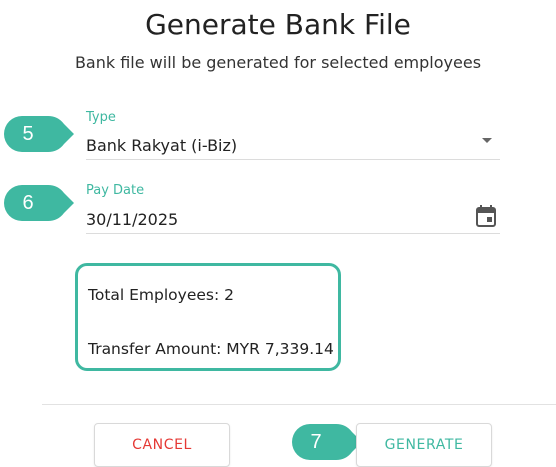  I want to click on step-marker-number: 5, so click(28, 134).